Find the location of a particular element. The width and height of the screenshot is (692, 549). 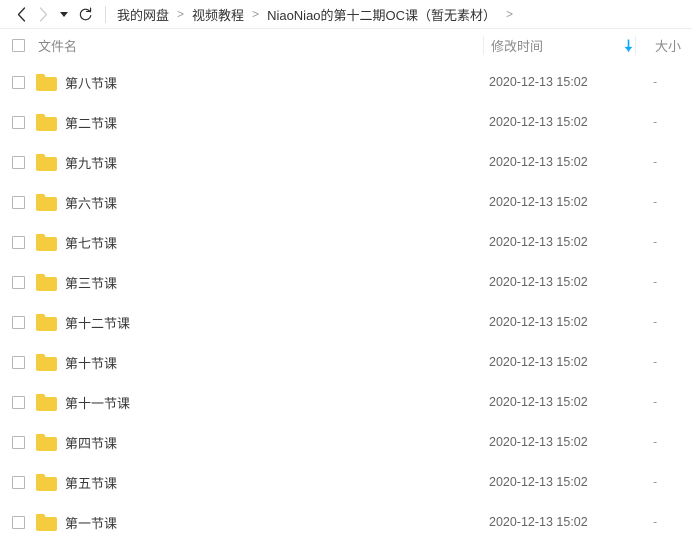

file-name: 第四节课 is located at coordinates (274, 442).